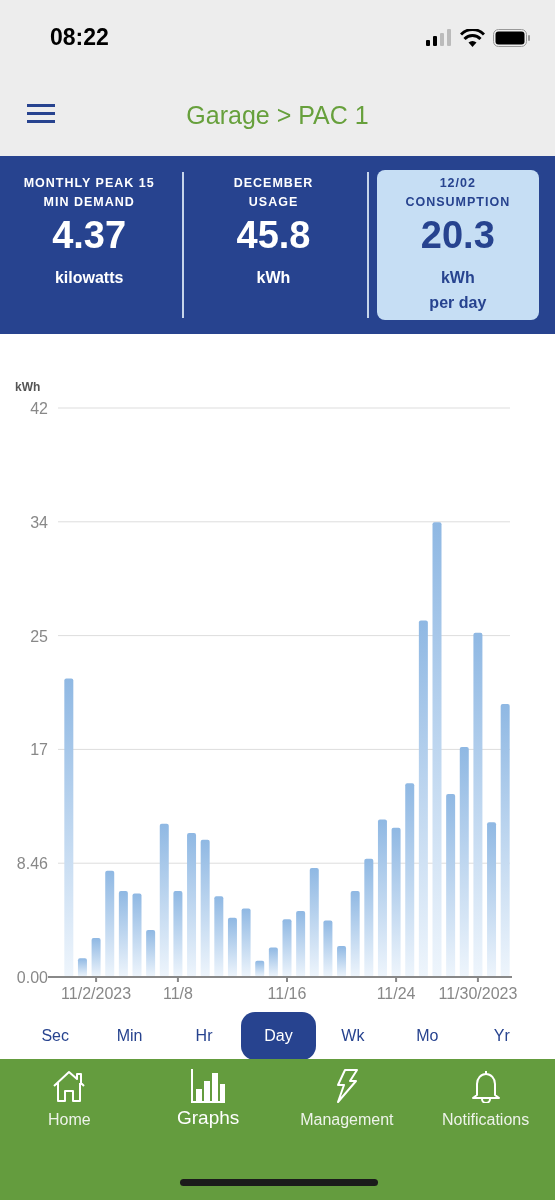  What do you see at coordinates (39, 408) in the screenshot?
I see `y-tick-label: 42` at bounding box center [39, 408].